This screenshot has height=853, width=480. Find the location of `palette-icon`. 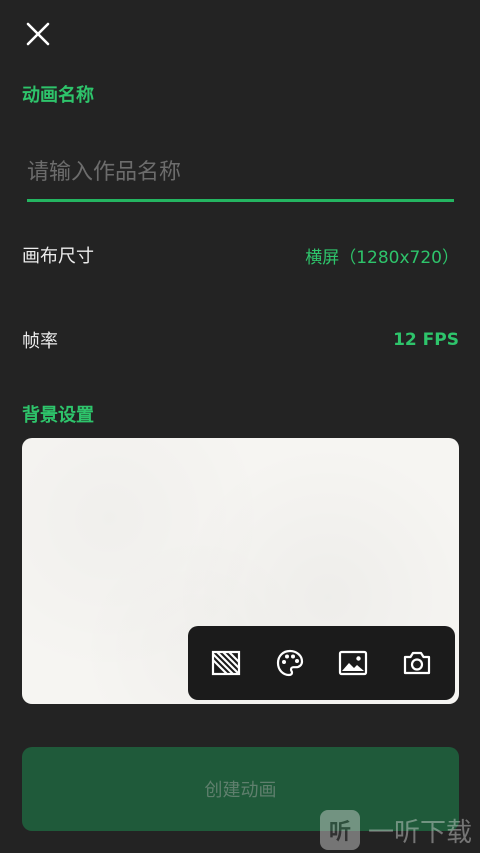

palette-icon is located at coordinates (289, 663).